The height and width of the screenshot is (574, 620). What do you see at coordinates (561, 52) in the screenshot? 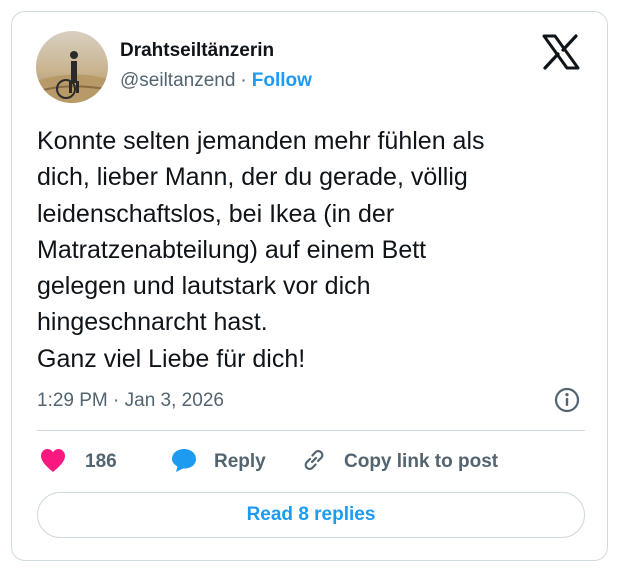
I see `x-logo-icon` at bounding box center [561, 52].